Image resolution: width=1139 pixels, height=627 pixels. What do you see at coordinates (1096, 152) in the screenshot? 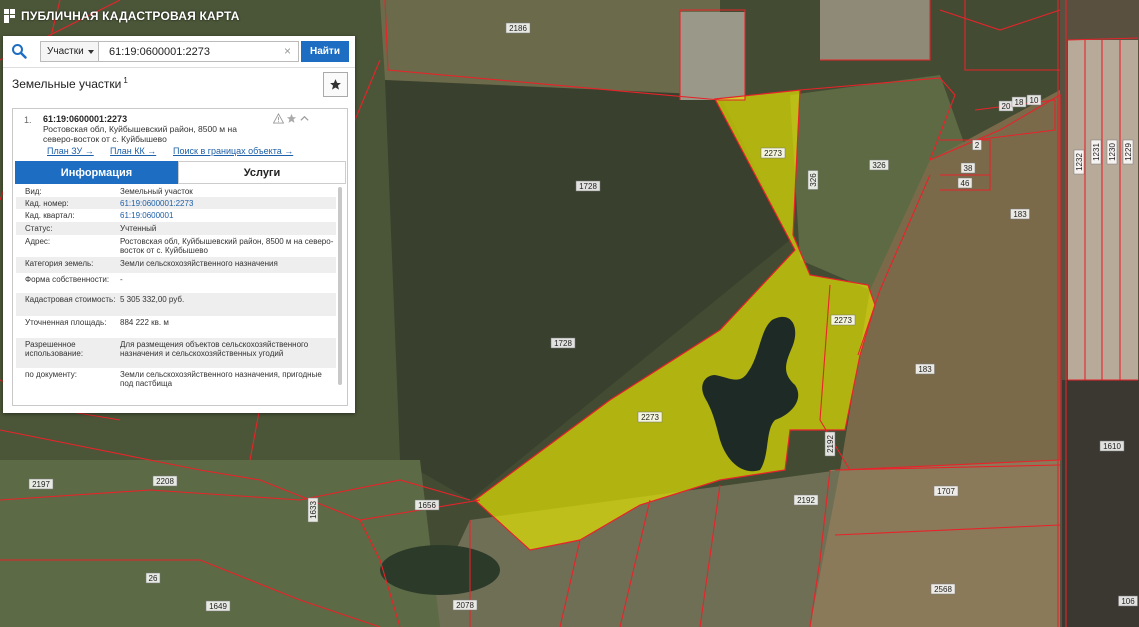
I see `svg-text: 1231` at bounding box center [1096, 152].